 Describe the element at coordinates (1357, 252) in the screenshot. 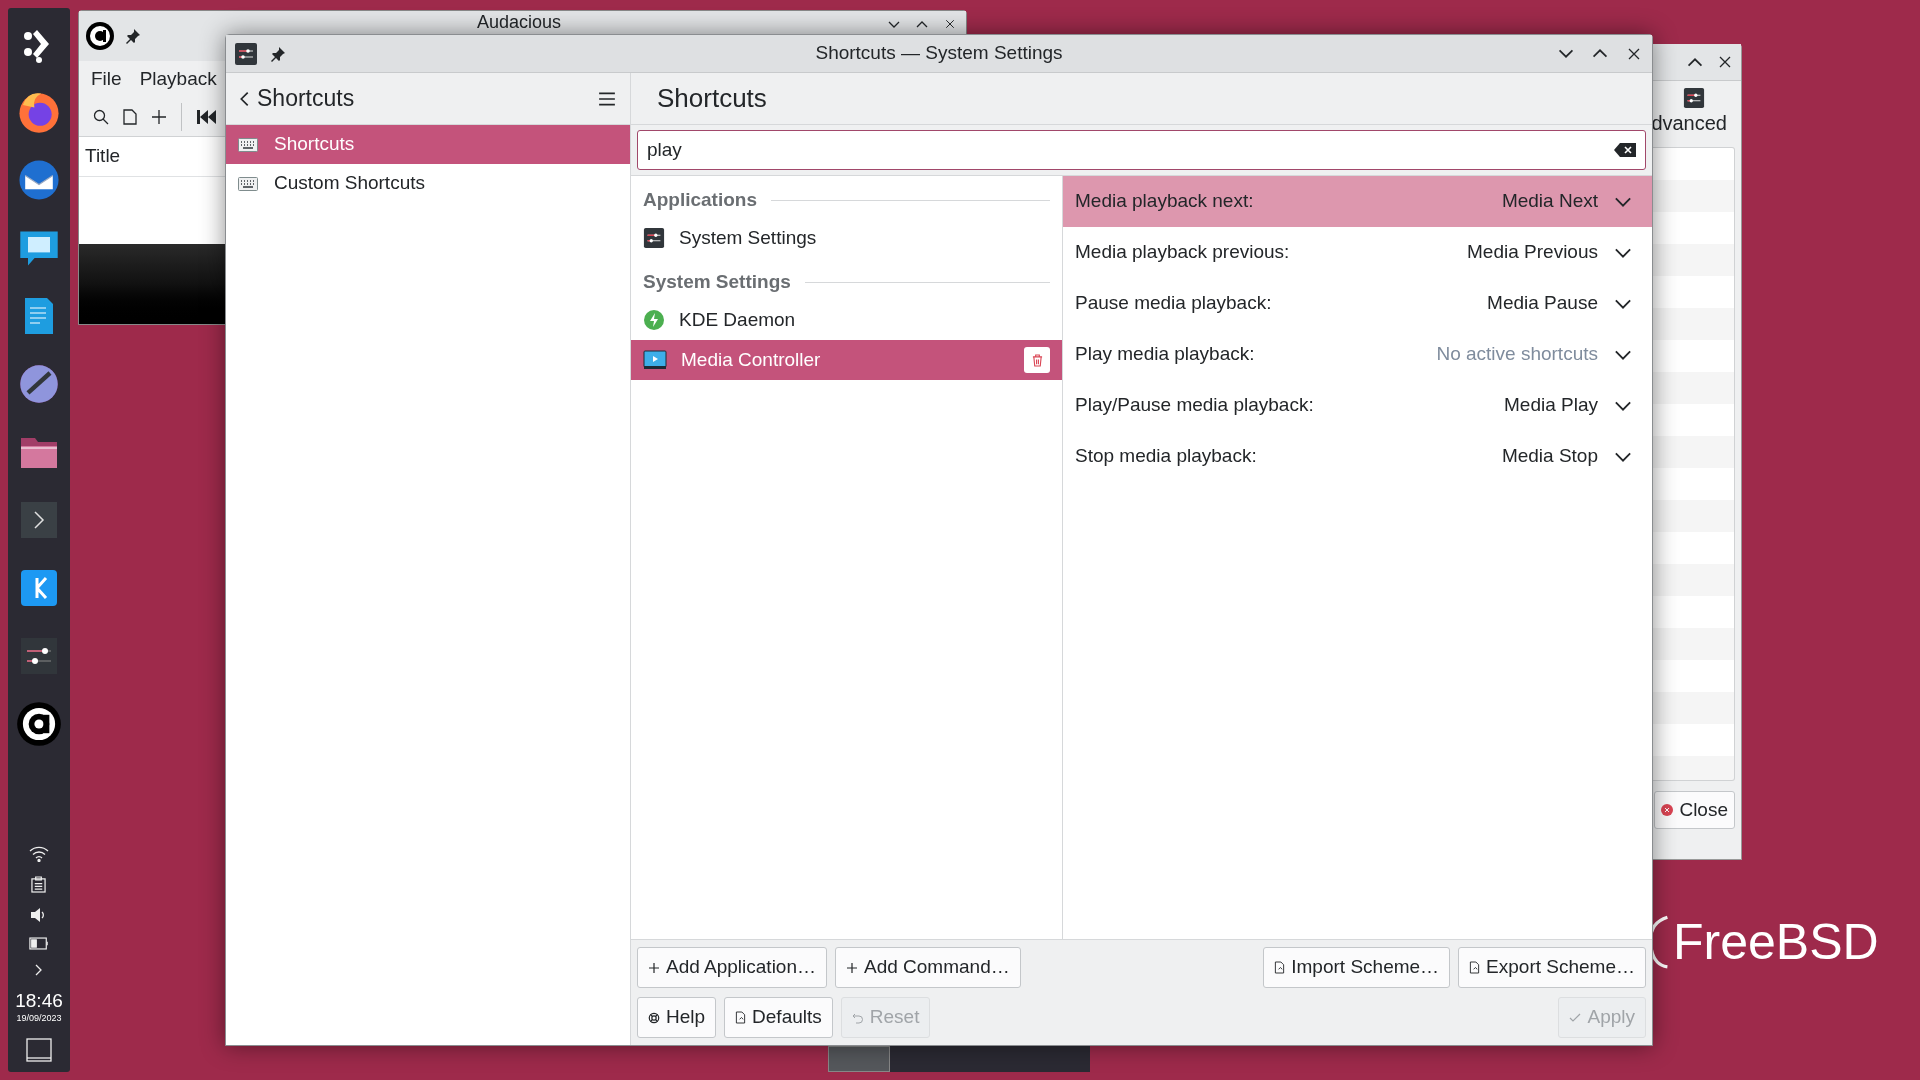

I see `shortcut-row: Media playback previous: Media Previous` at that location.